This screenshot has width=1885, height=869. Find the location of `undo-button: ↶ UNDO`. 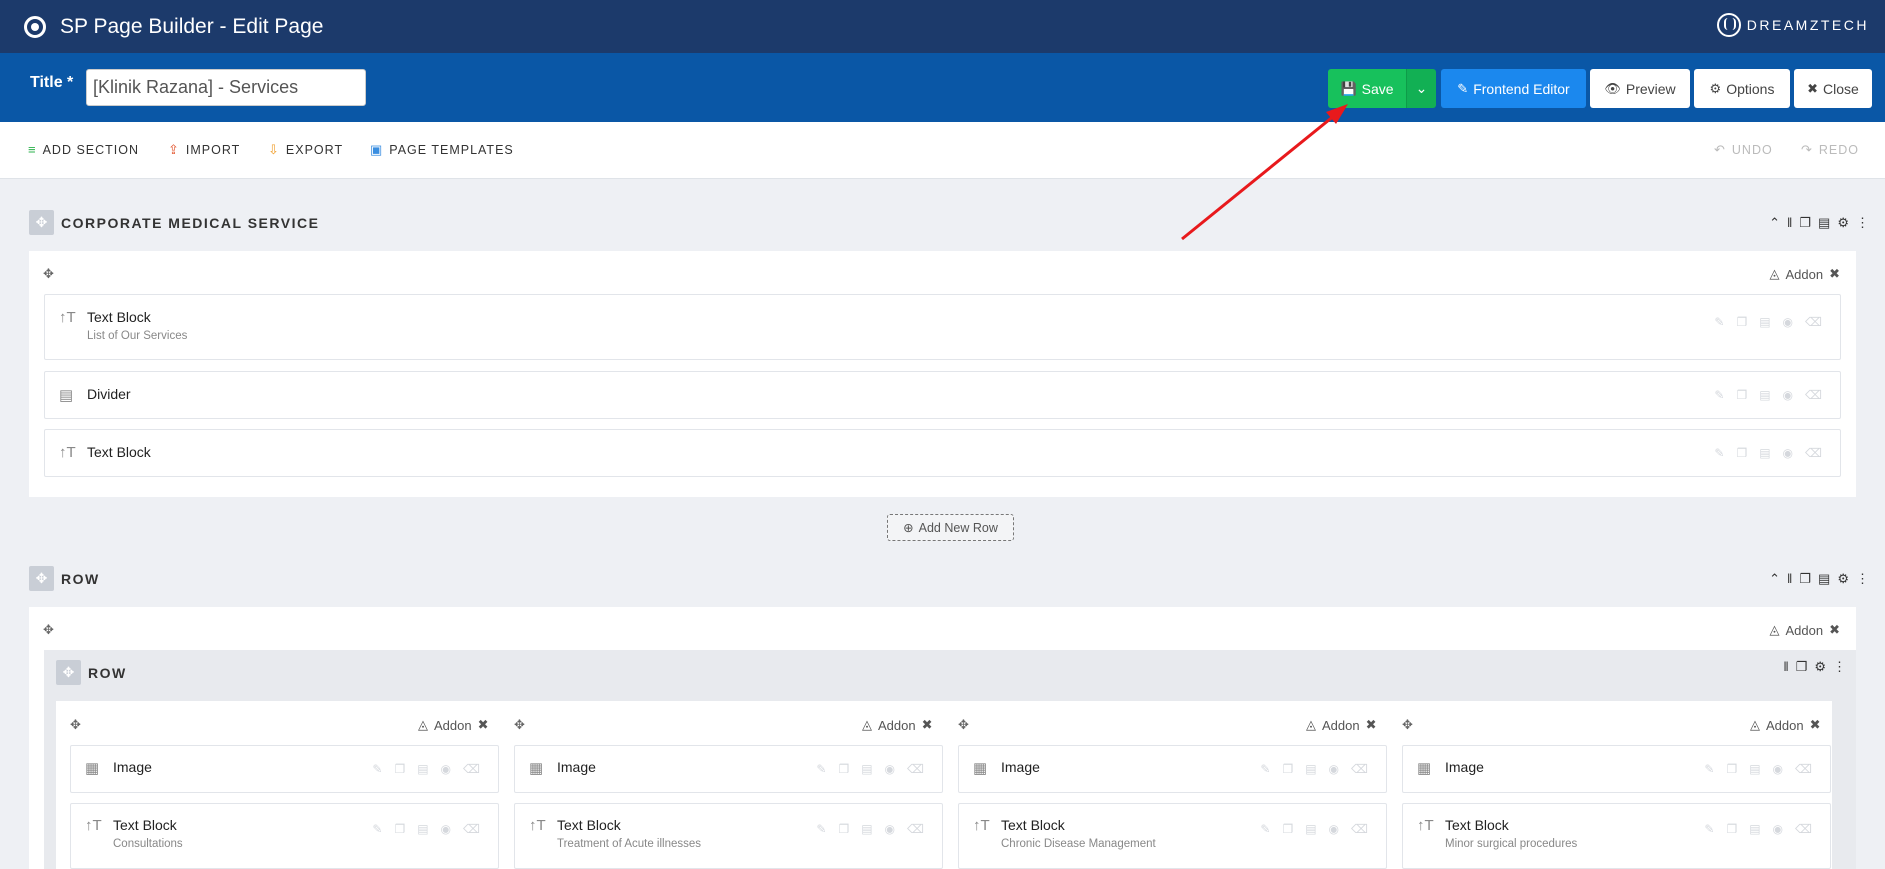

undo-button: ↶ UNDO is located at coordinates (1743, 150).